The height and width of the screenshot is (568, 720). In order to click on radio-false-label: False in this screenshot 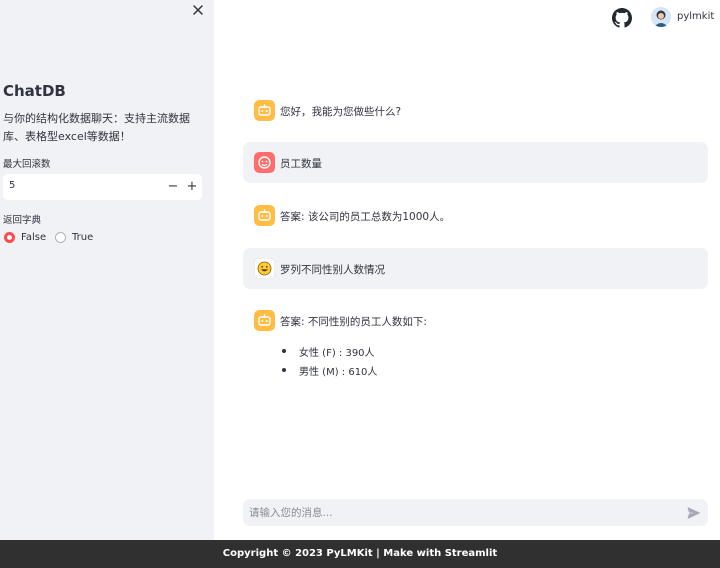, I will do `click(34, 237)`.